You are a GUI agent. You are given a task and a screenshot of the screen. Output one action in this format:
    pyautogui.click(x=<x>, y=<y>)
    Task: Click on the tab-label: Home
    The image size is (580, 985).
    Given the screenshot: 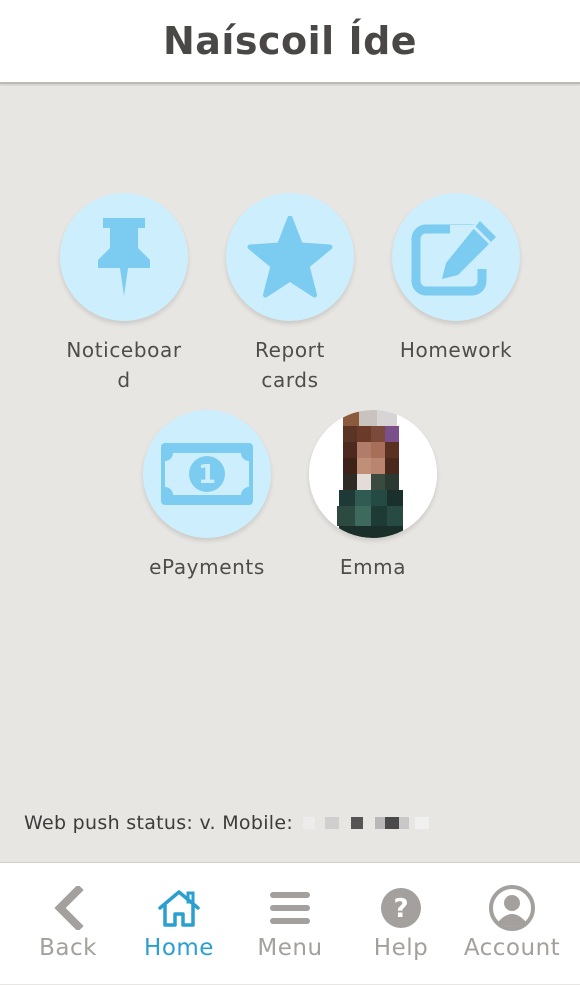 What is the action you would take?
    pyautogui.click(x=179, y=948)
    